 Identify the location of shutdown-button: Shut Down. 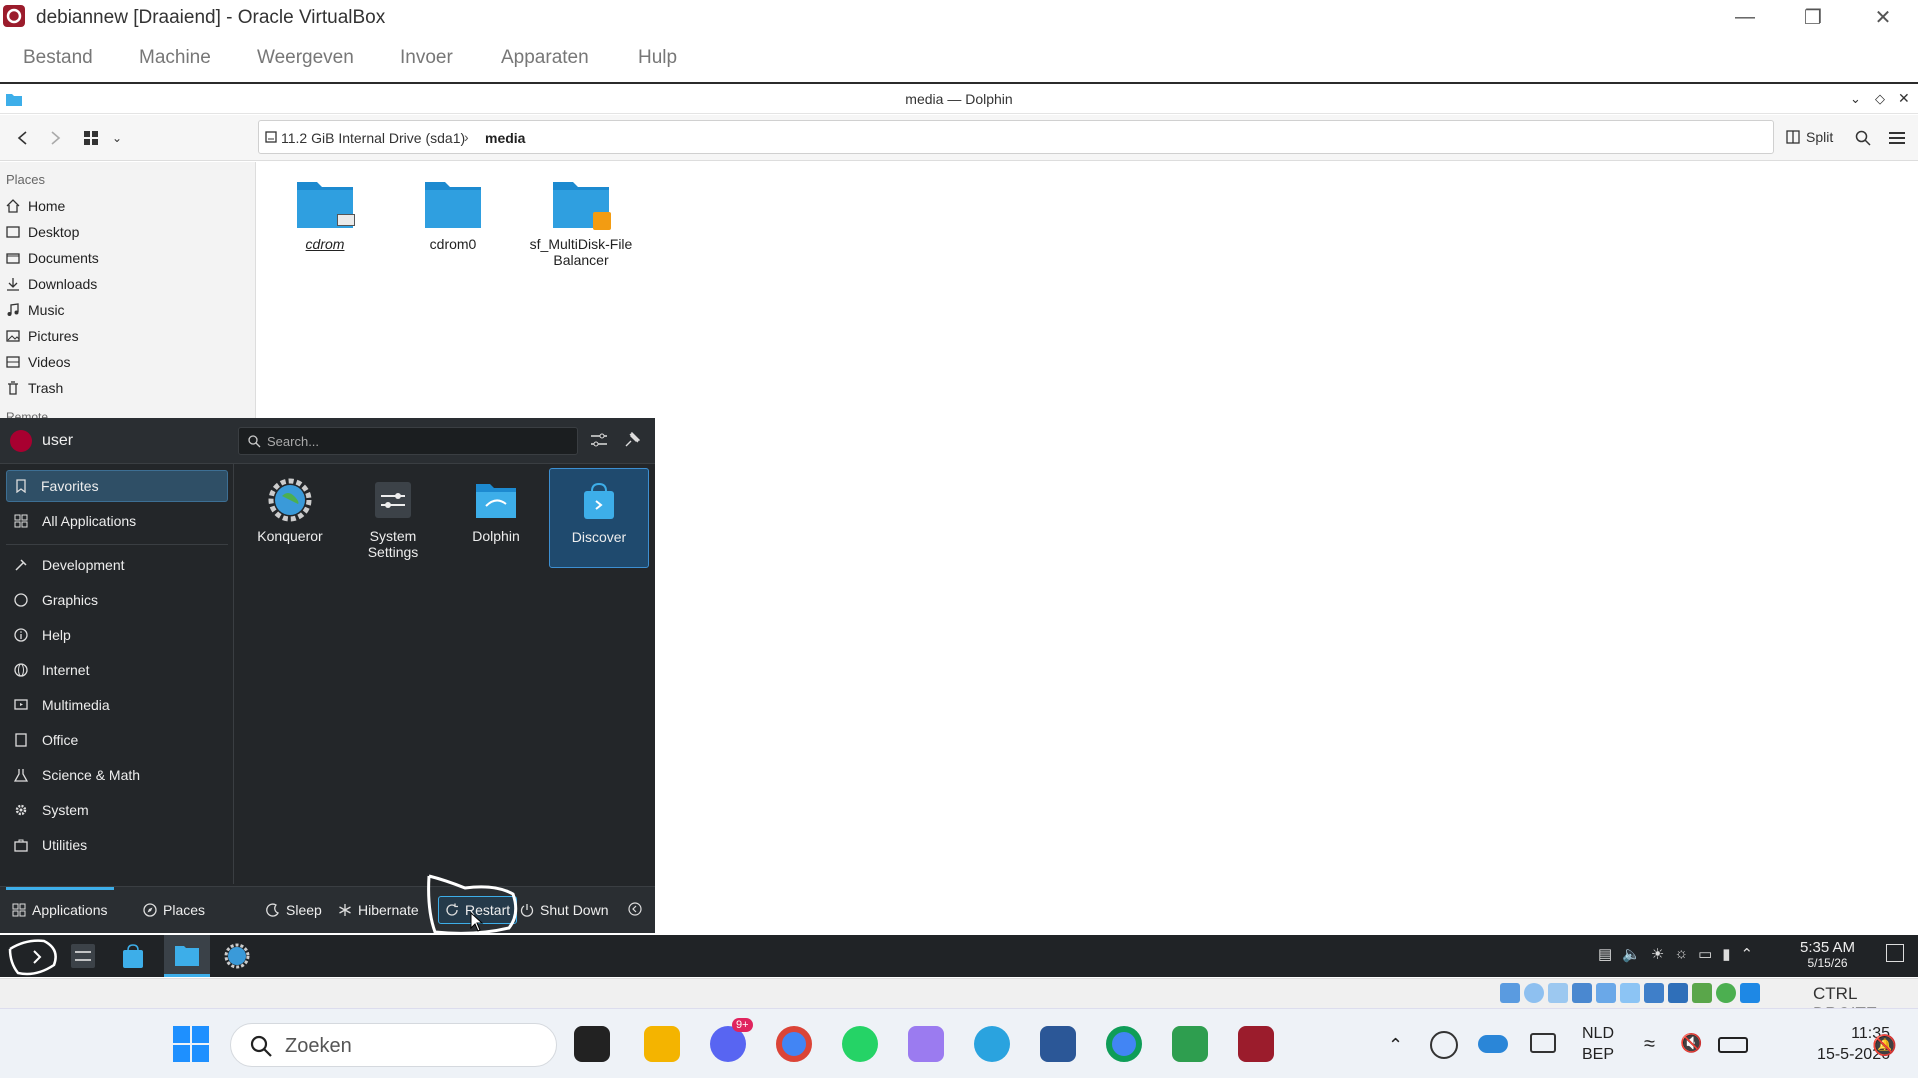
(564, 910).